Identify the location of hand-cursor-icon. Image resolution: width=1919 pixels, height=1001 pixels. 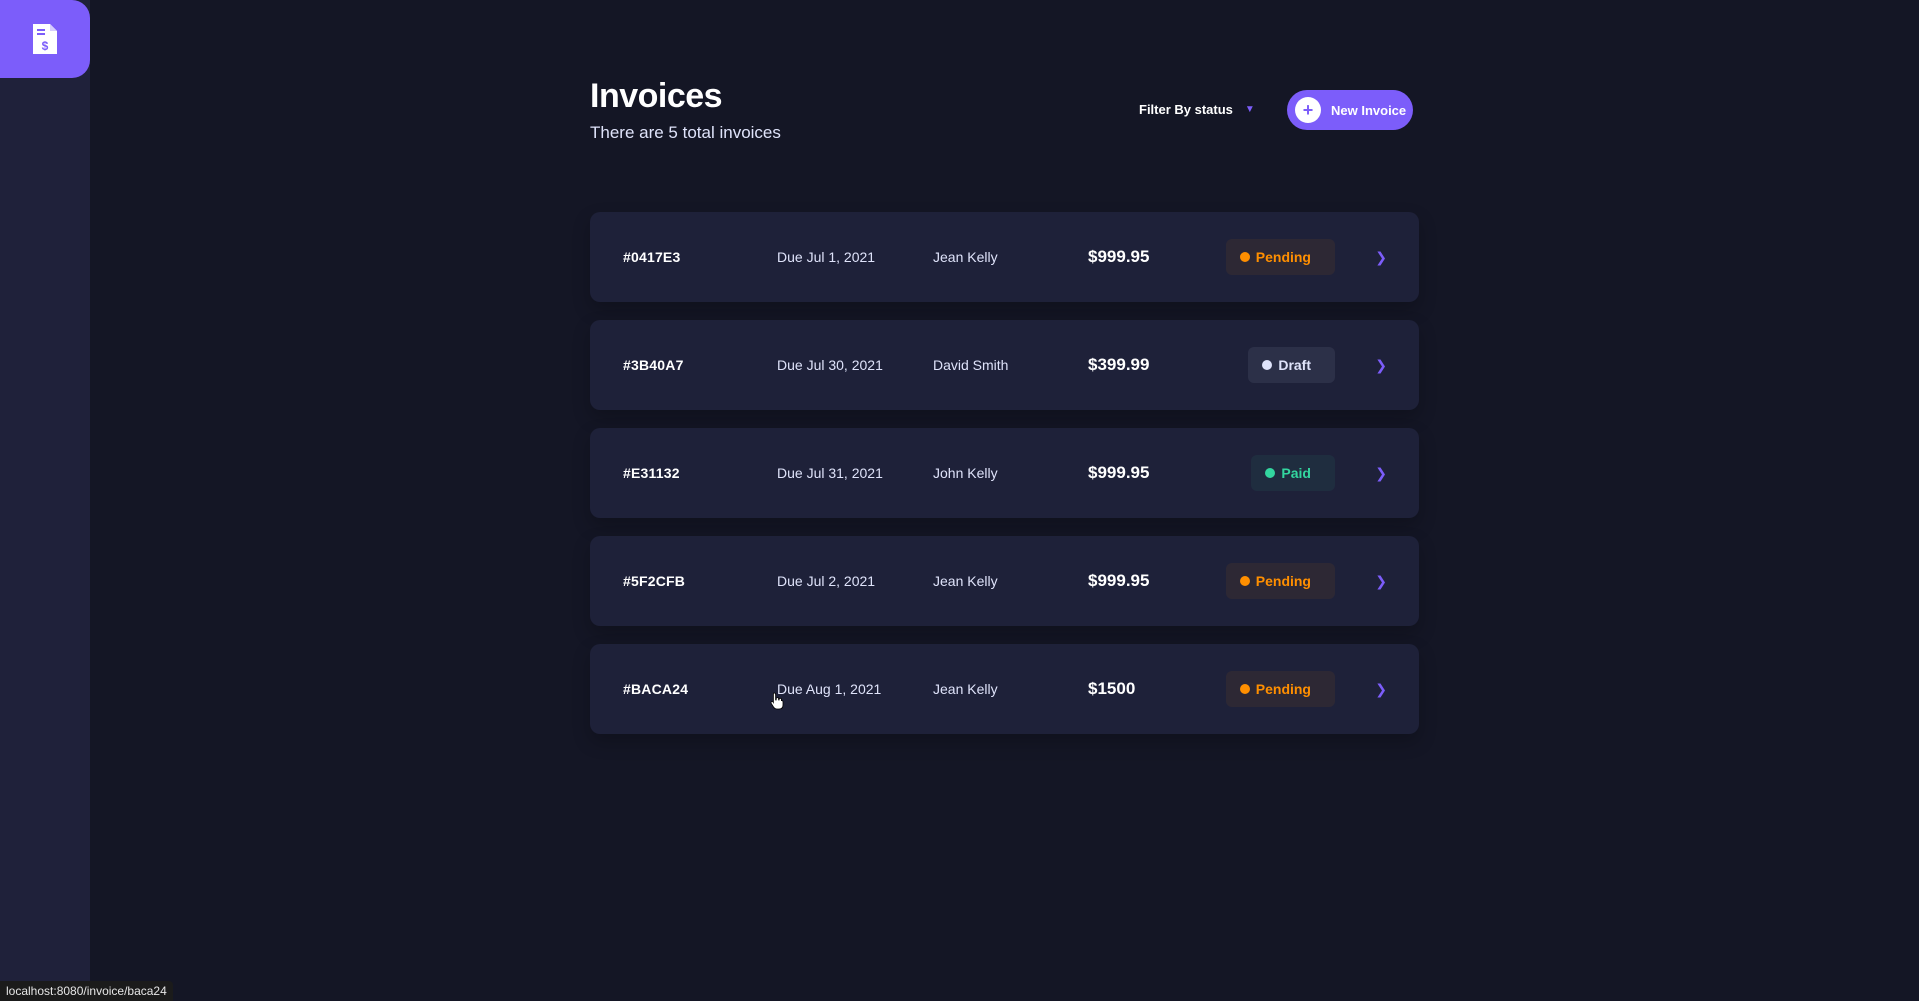
(777, 701).